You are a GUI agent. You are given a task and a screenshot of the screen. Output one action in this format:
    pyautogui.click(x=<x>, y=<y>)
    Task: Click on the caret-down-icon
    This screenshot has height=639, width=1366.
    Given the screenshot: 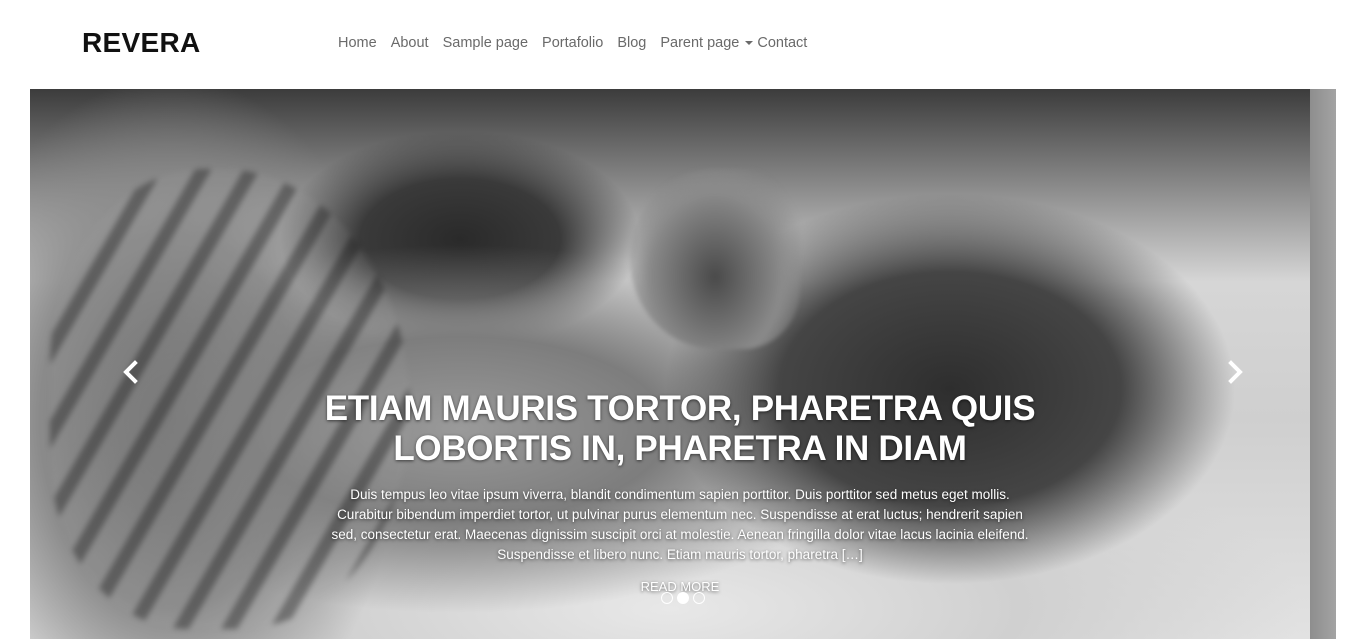 What is the action you would take?
    pyautogui.click(x=749, y=43)
    